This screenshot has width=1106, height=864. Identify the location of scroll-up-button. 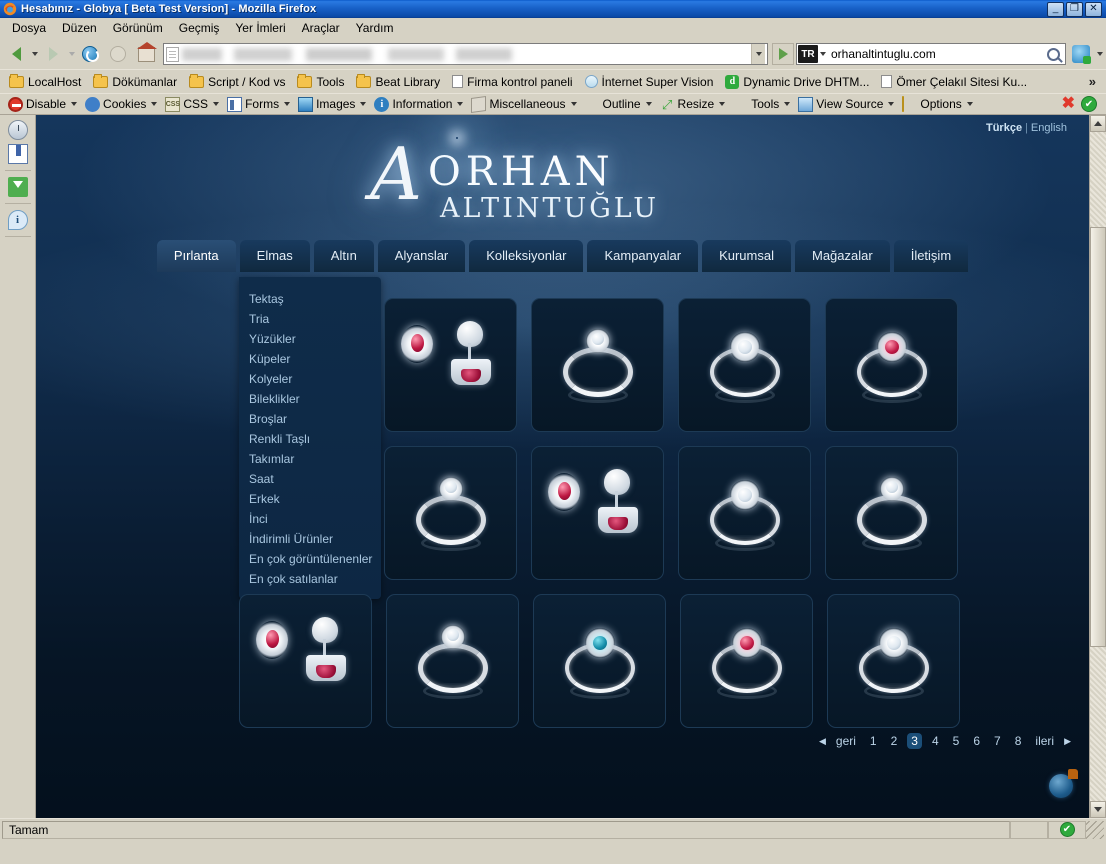
(1098, 123).